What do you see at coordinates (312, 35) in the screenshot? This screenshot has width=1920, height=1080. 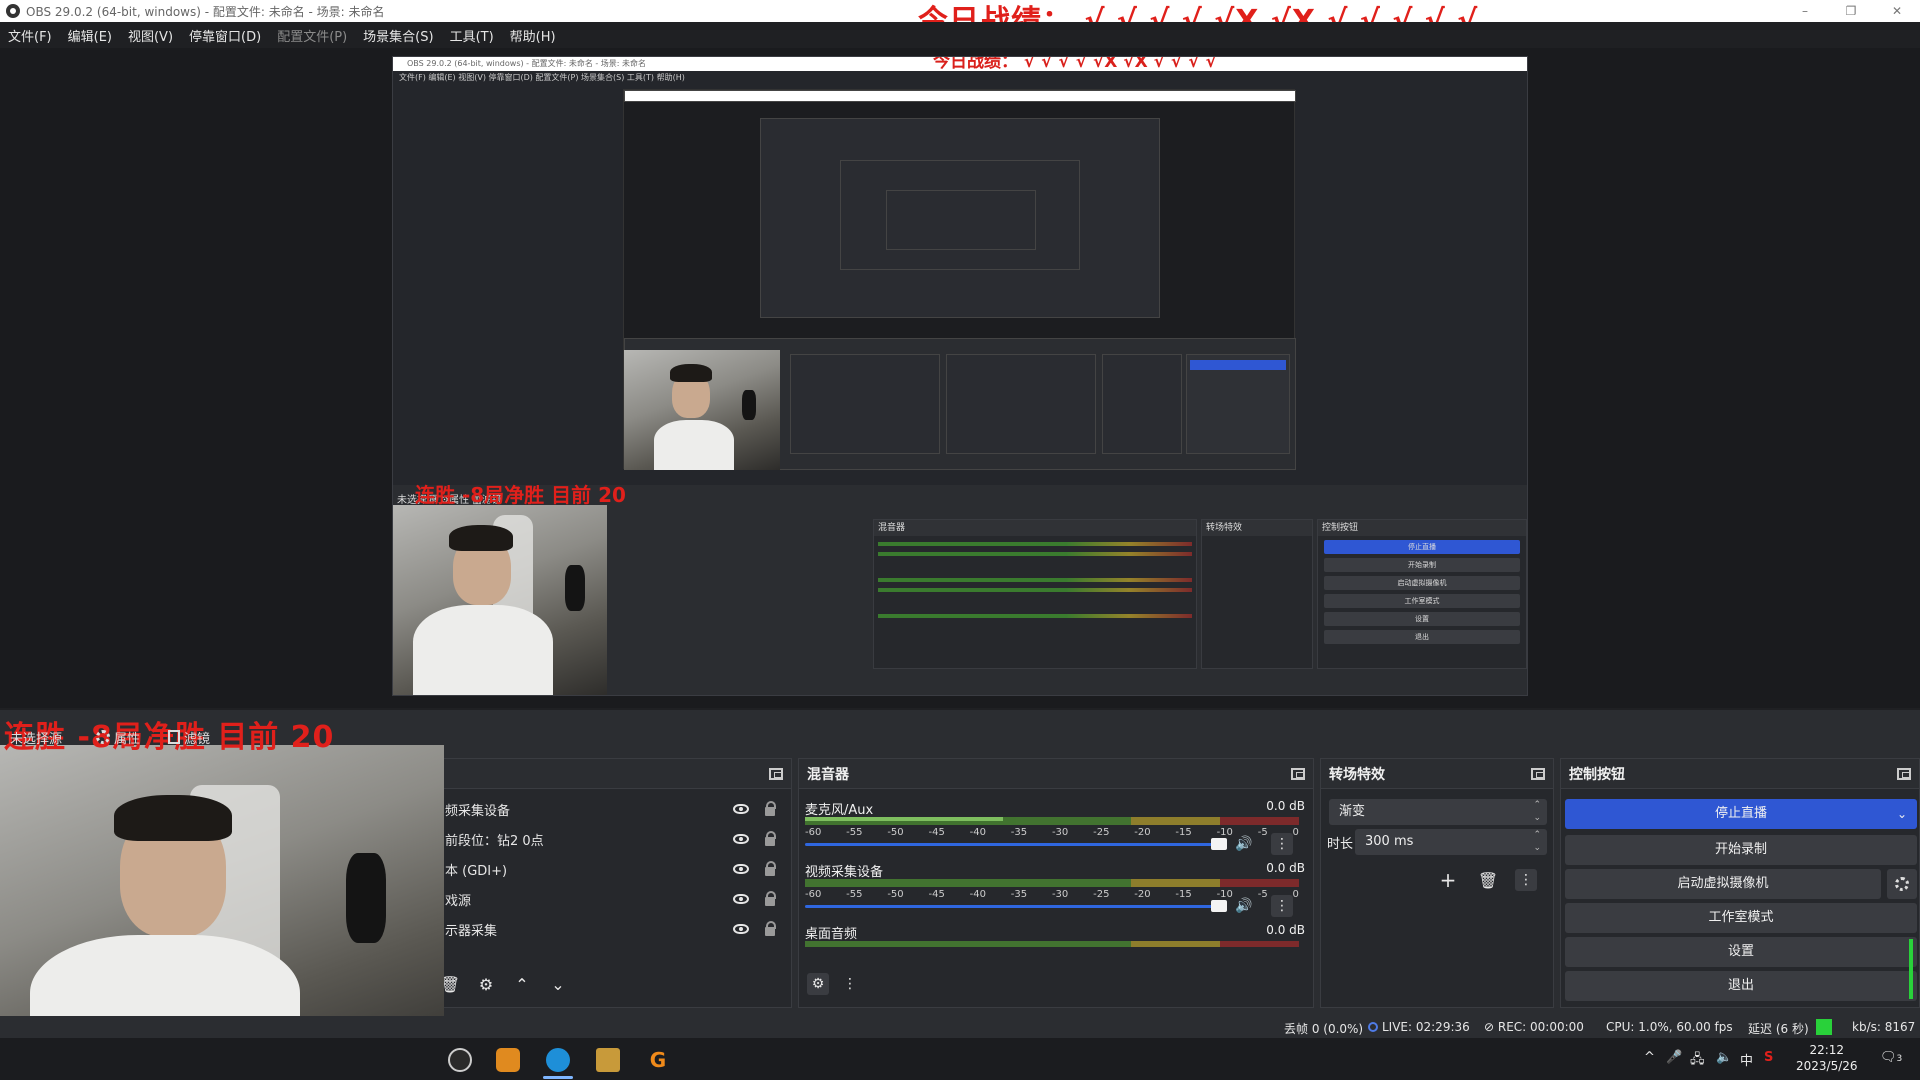 I see `menu-profile: 配置文件(P)` at bounding box center [312, 35].